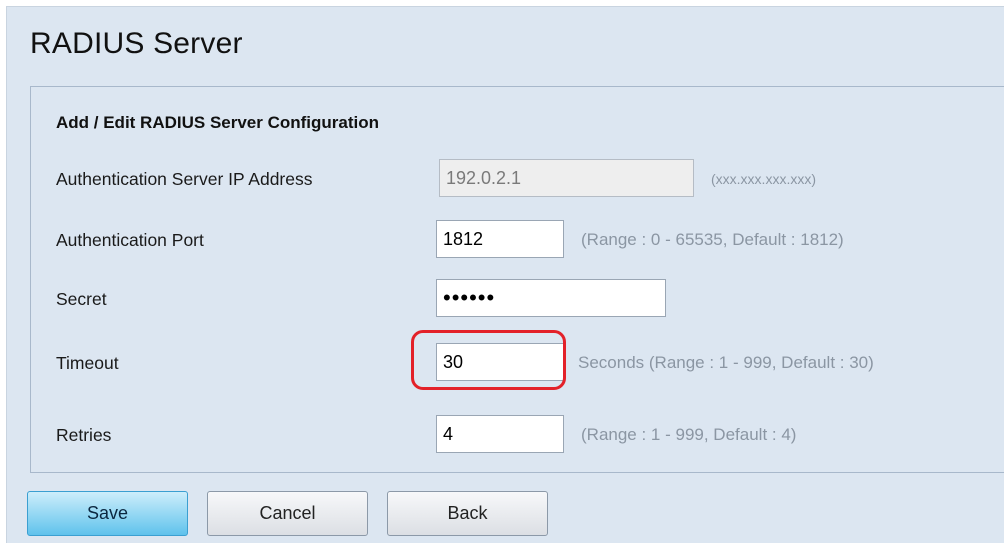 The image size is (1004, 543). Describe the element at coordinates (287, 513) in the screenshot. I see `cancel-button: Cancel` at that location.